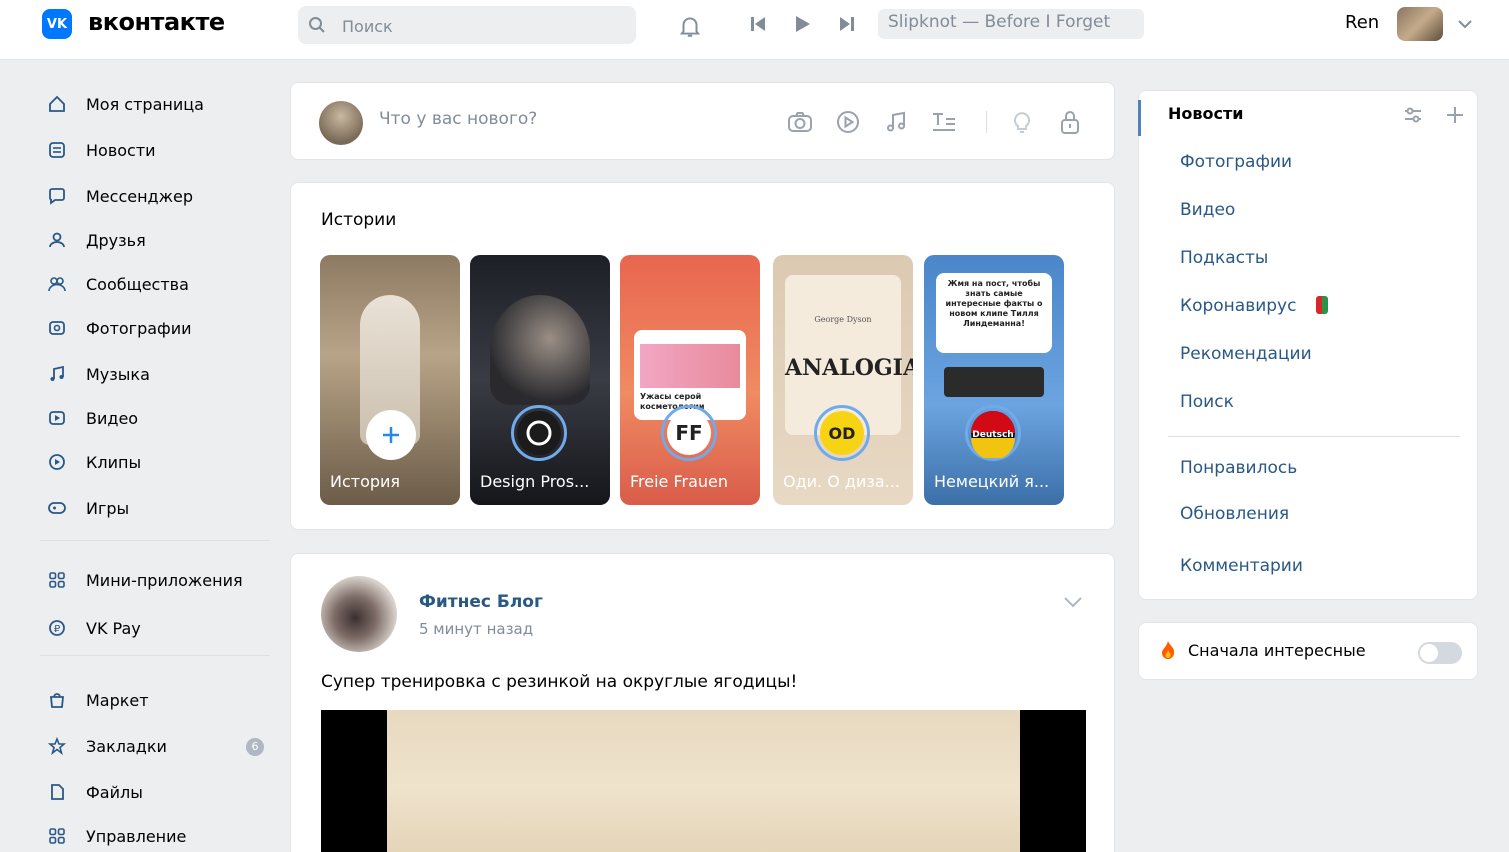 The height and width of the screenshot is (852, 1509). I want to click on sidebar-item-market: Маркет, so click(155, 700).